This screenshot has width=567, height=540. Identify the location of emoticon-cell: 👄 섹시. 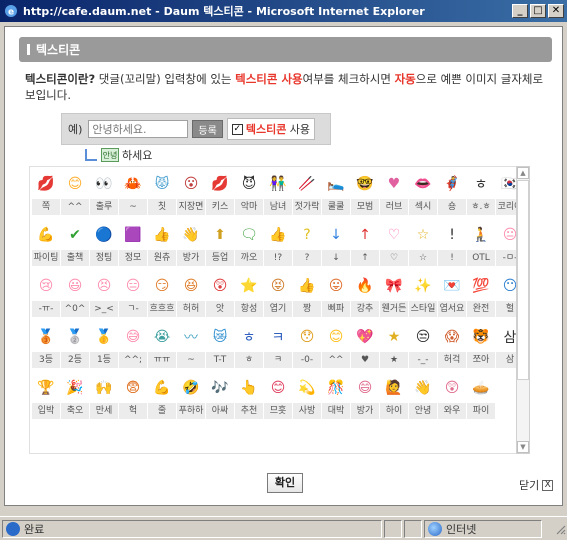
(423, 193).